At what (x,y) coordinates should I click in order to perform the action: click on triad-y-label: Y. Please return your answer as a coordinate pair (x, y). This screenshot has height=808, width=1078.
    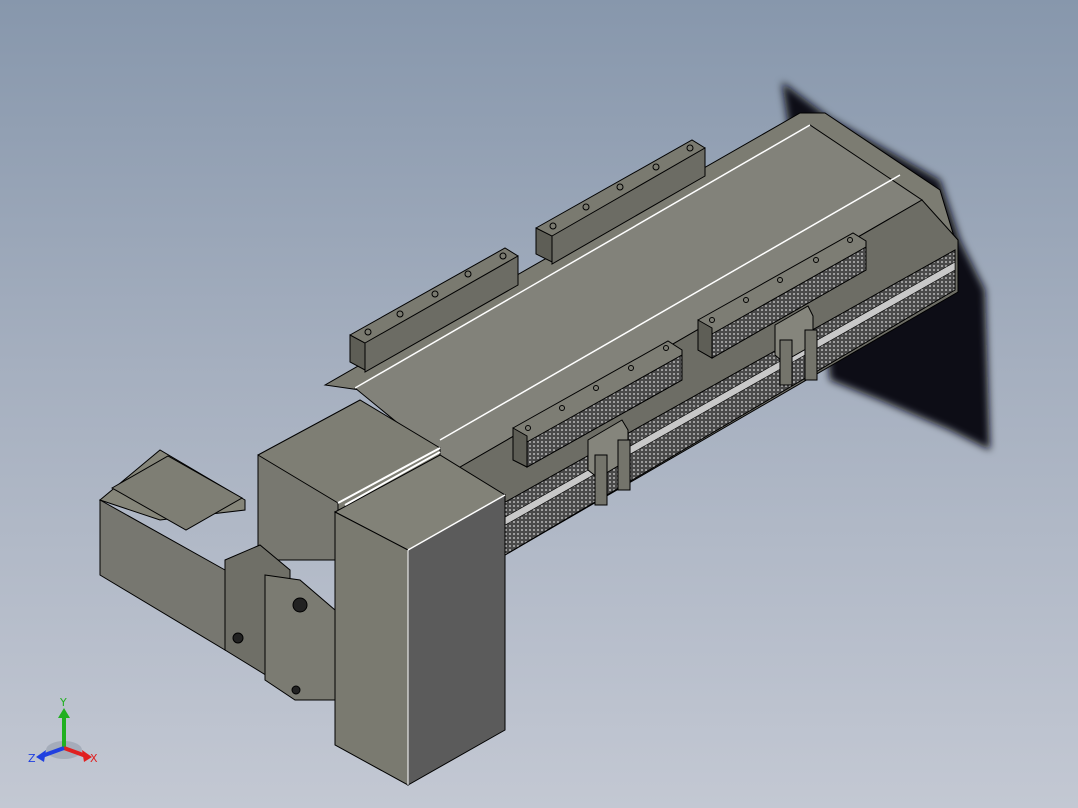
    Looking at the image, I should click on (63, 702).